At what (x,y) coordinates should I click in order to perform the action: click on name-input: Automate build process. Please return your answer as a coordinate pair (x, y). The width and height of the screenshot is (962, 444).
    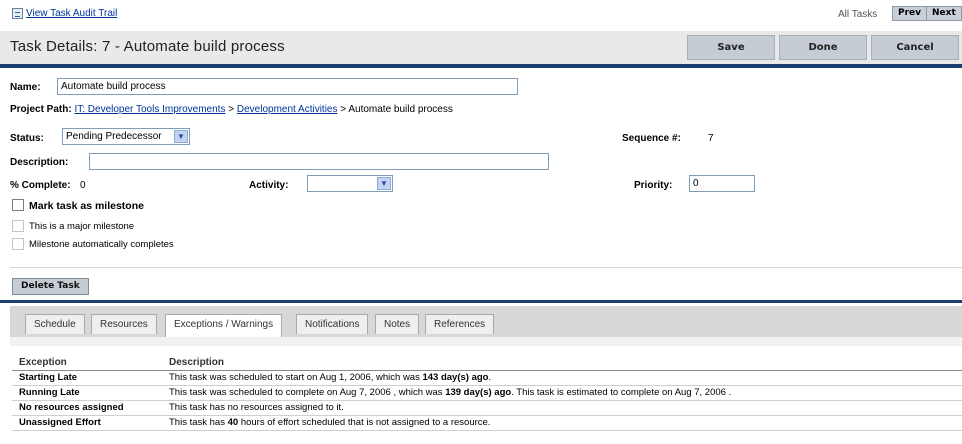
    Looking at the image, I should click on (287, 86).